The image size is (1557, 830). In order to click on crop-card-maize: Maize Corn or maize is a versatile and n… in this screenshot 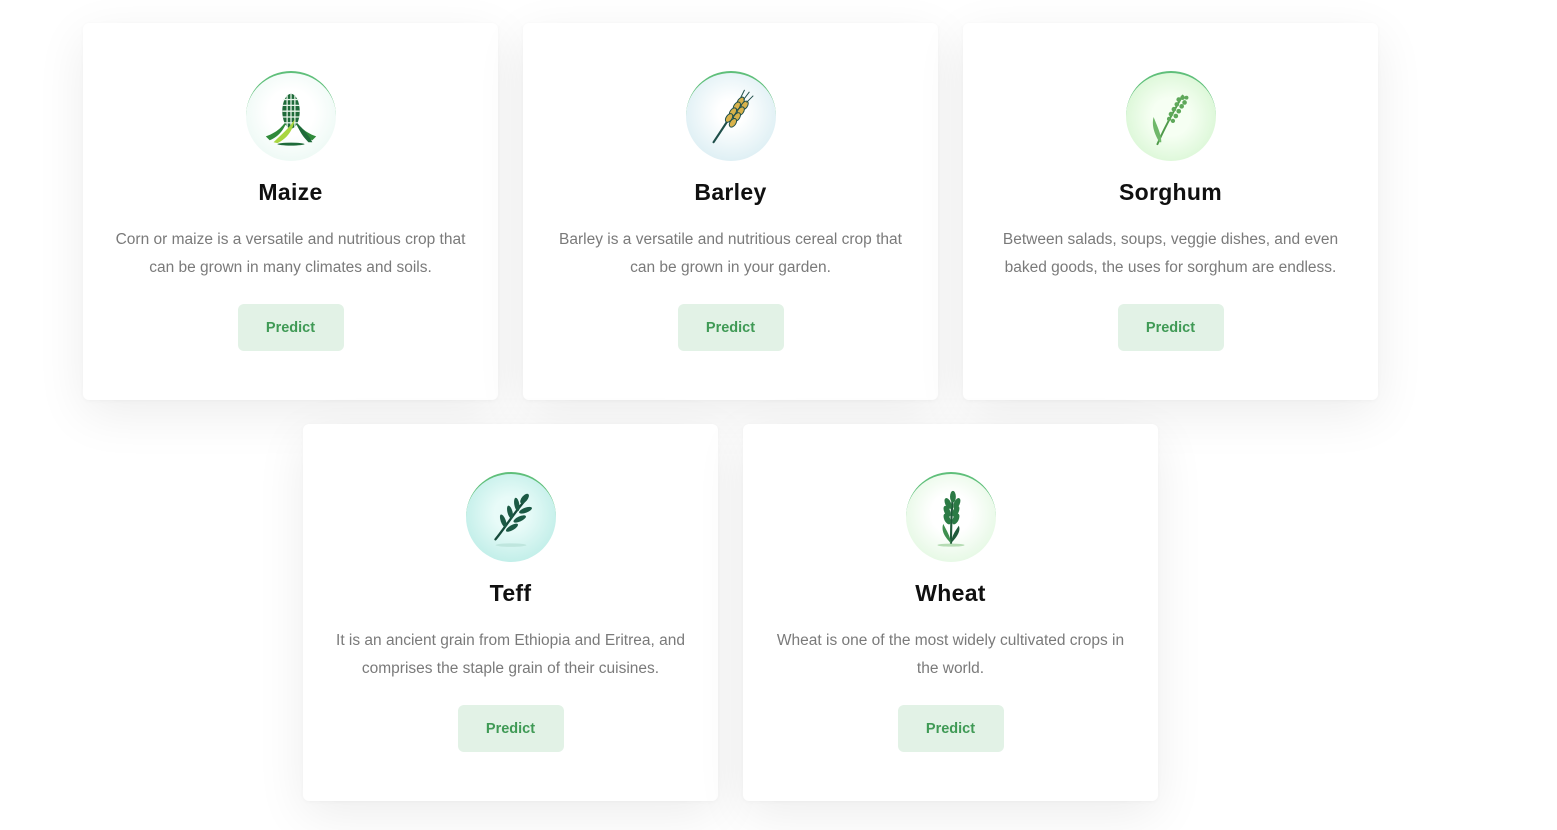, I will do `click(290, 211)`.